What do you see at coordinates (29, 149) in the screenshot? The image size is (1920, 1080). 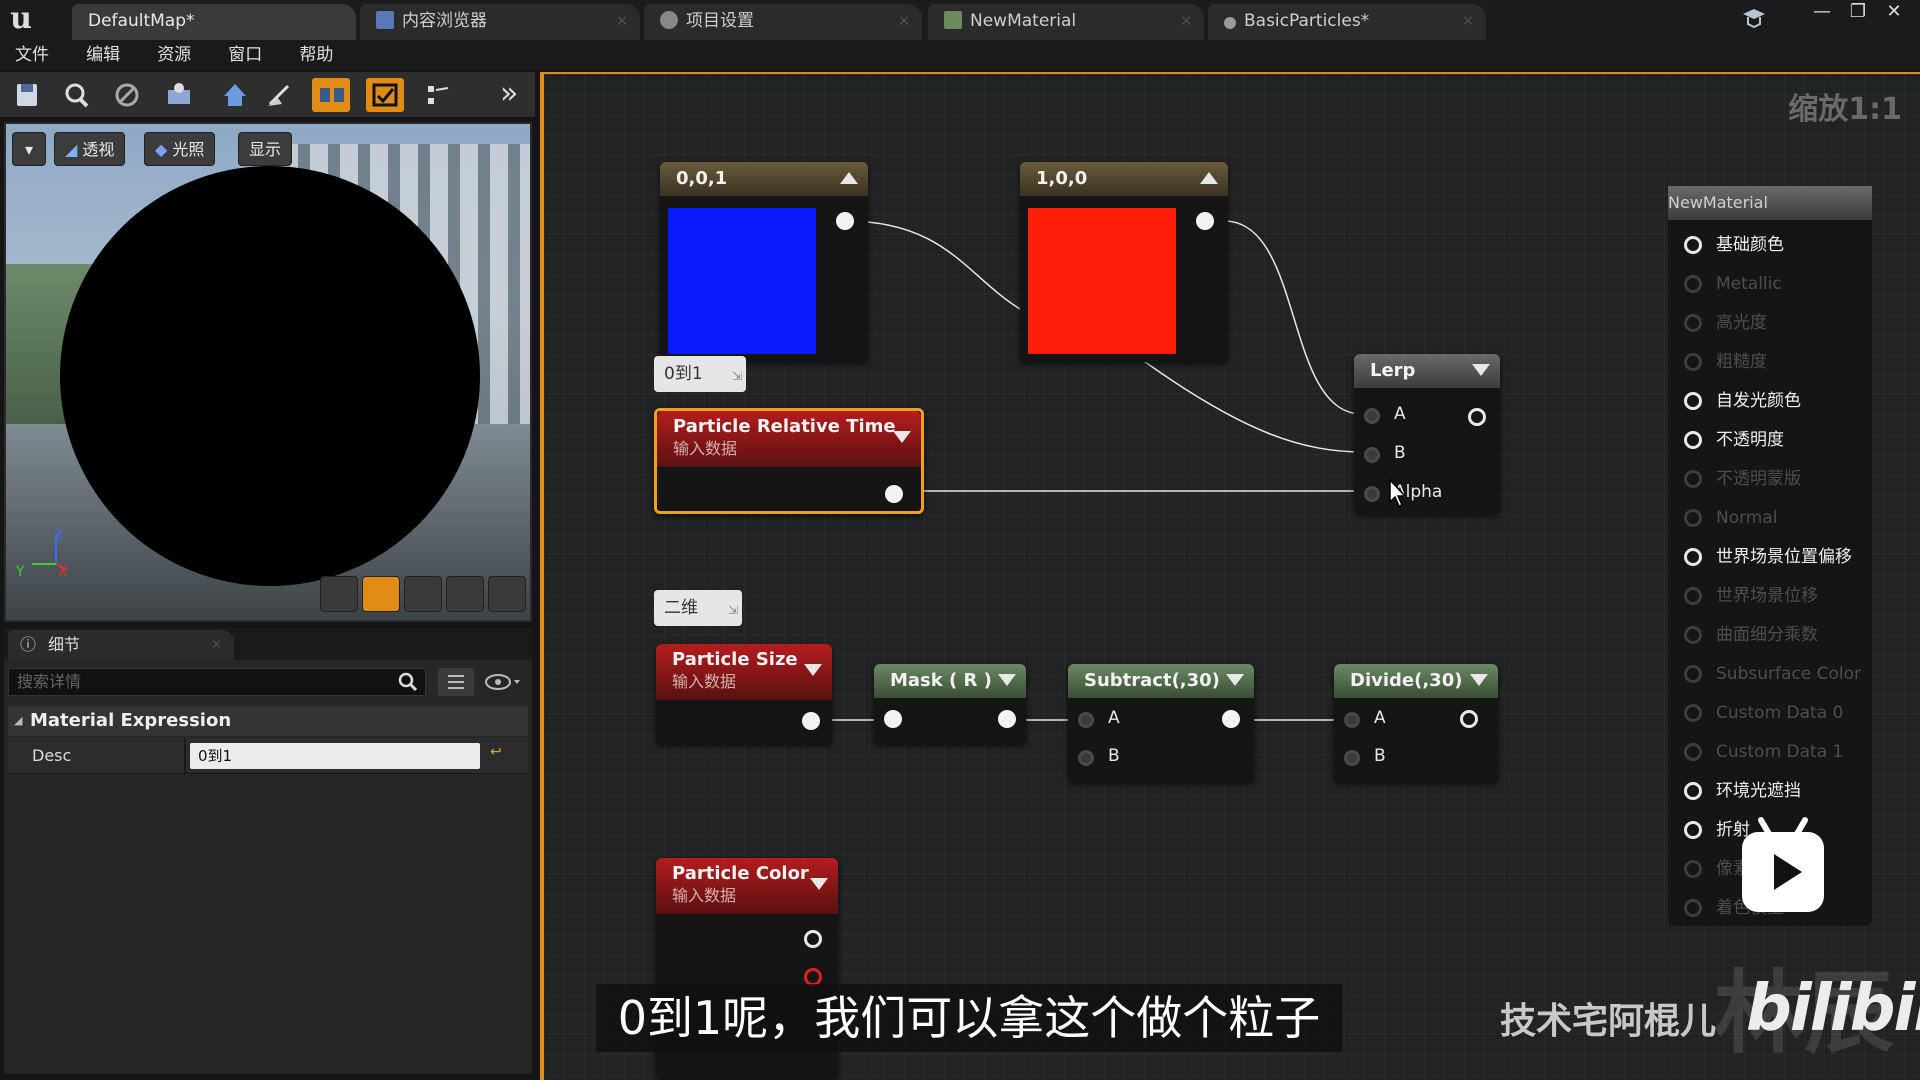 I see `viewport-options-button: ▾` at bounding box center [29, 149].